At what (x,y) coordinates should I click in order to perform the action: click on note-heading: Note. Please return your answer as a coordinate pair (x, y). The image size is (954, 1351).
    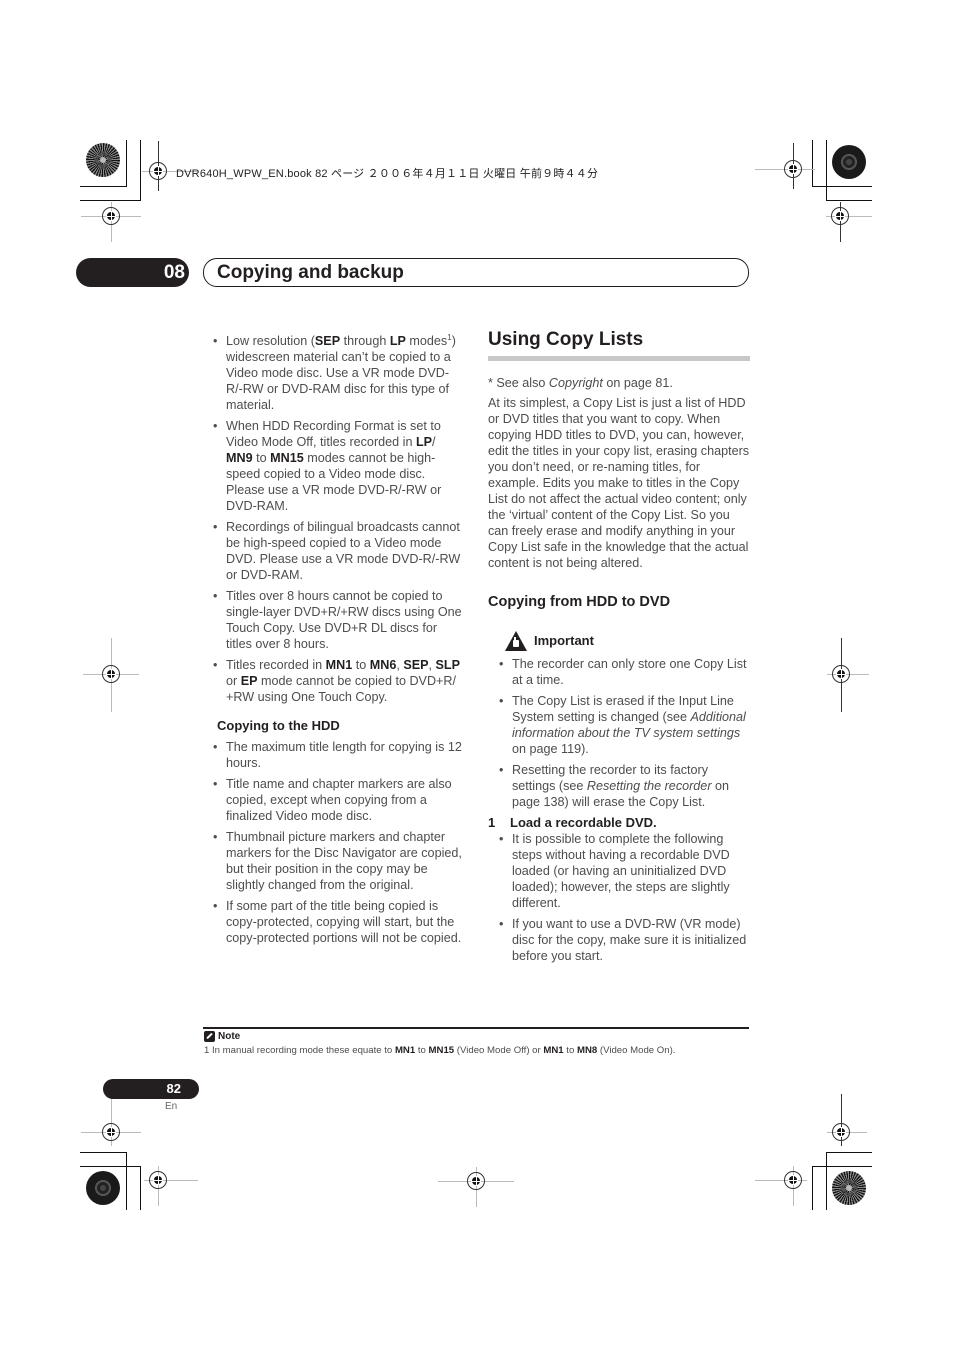
    Looking at the image, I should click on (222, 1036).